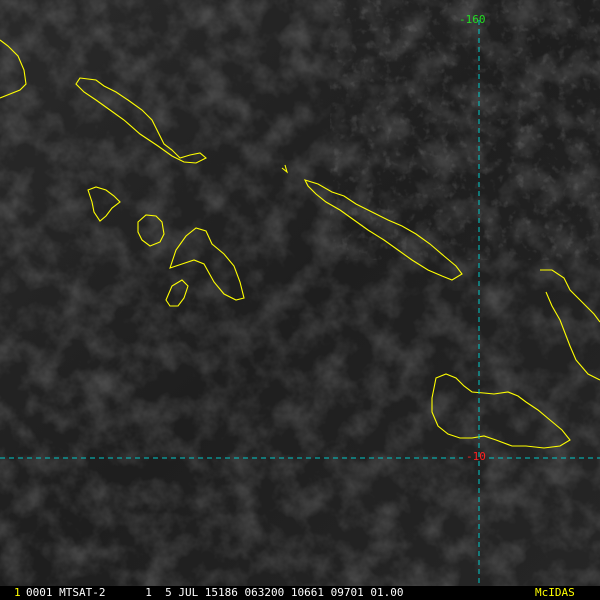  Describe the element at coordinates (472, 19) in the screenshot. I see `longitude-label: -160` at that location.